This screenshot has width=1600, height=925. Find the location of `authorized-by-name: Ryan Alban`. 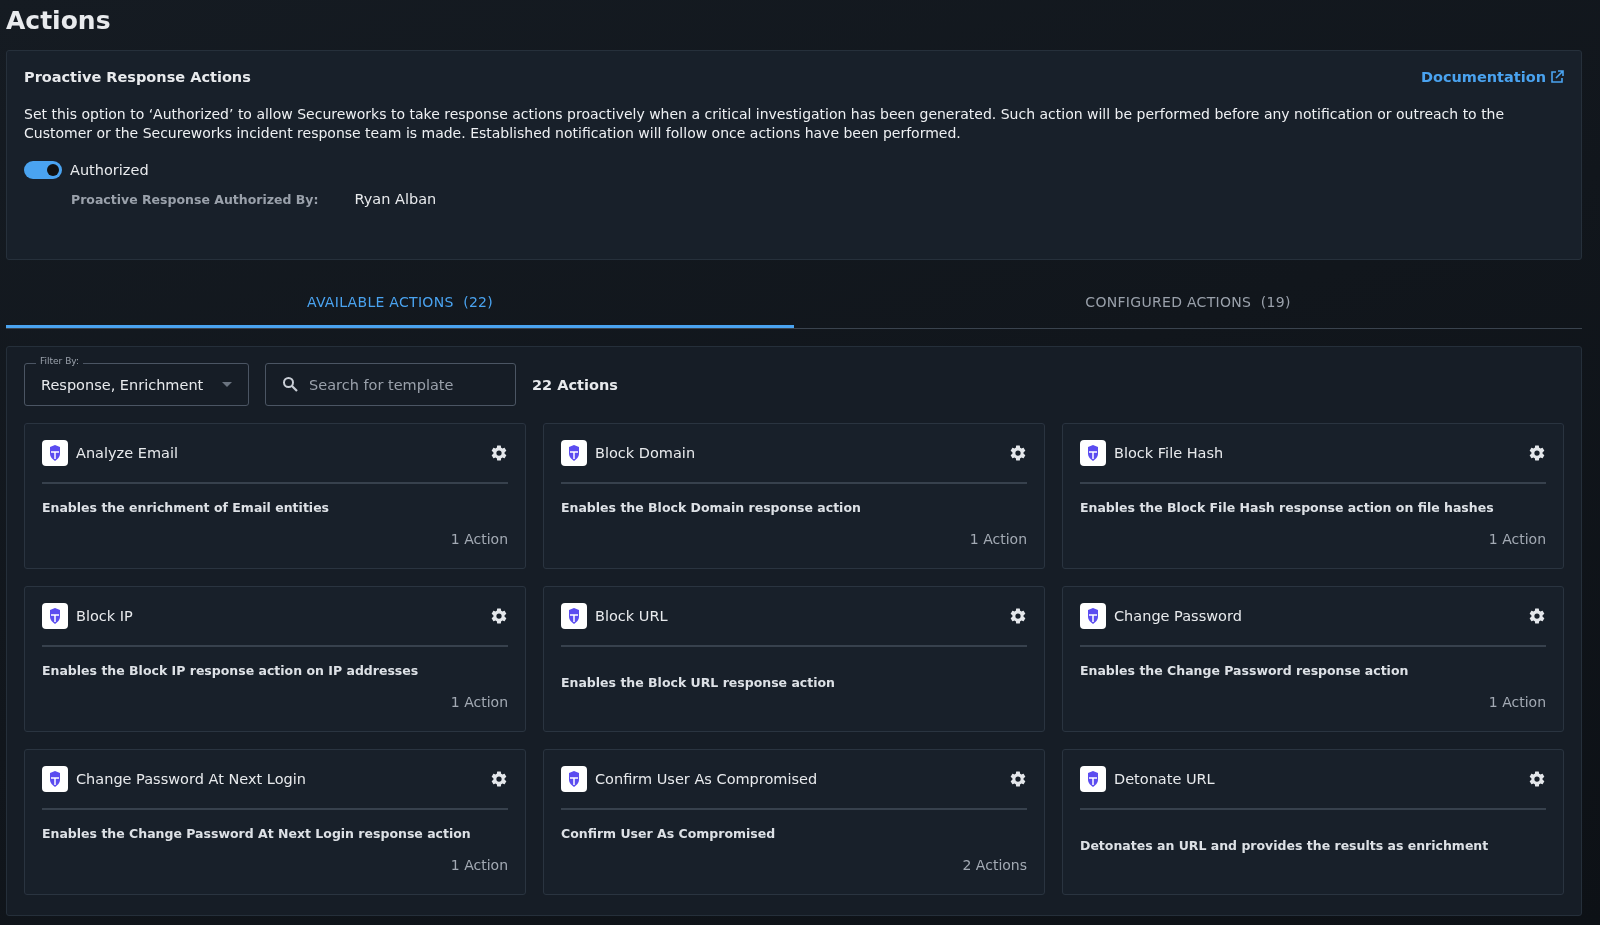

authorized-by-name: Ryan Alban is located at coordinates (395, 199).